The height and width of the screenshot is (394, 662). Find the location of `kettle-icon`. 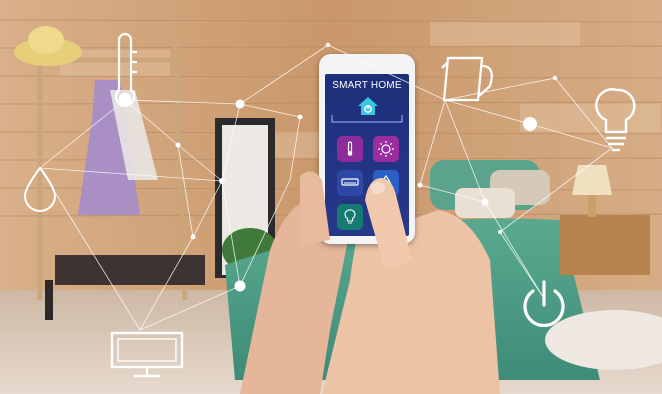

kettle-icon is located at coordinates (467, 79).